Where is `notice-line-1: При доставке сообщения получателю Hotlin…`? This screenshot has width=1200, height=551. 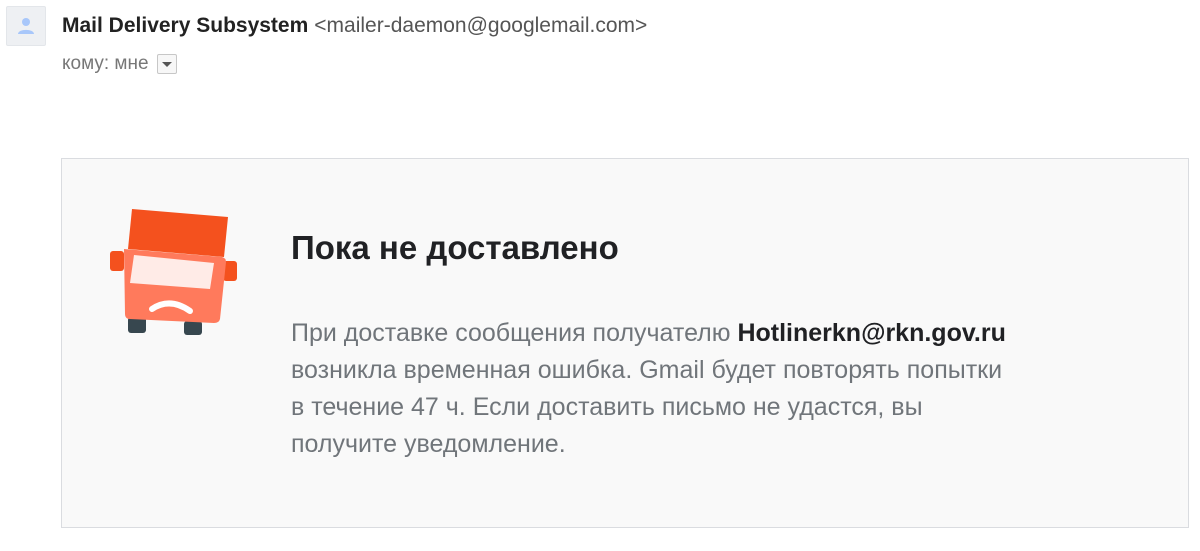
notice-line-1: При доставке сообщения получателю Hotlin… is located at coordinates (721, 333).